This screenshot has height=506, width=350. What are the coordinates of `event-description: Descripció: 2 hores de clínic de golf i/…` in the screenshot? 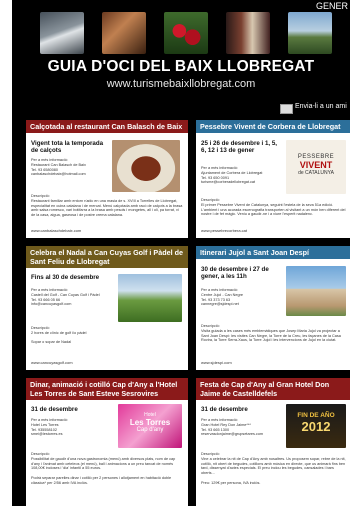 It's located at (59, 335).